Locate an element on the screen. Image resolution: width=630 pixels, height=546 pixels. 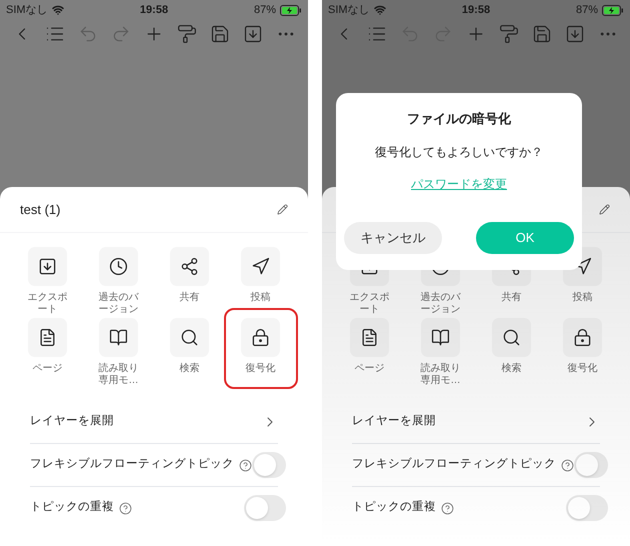
action-item: 共有 is located at coordinates (189, 281).